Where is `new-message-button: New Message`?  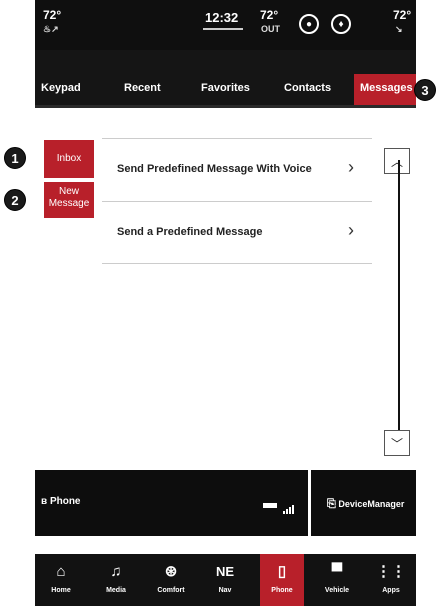
new-message-button: New Message is located at coordinates (69, 200).